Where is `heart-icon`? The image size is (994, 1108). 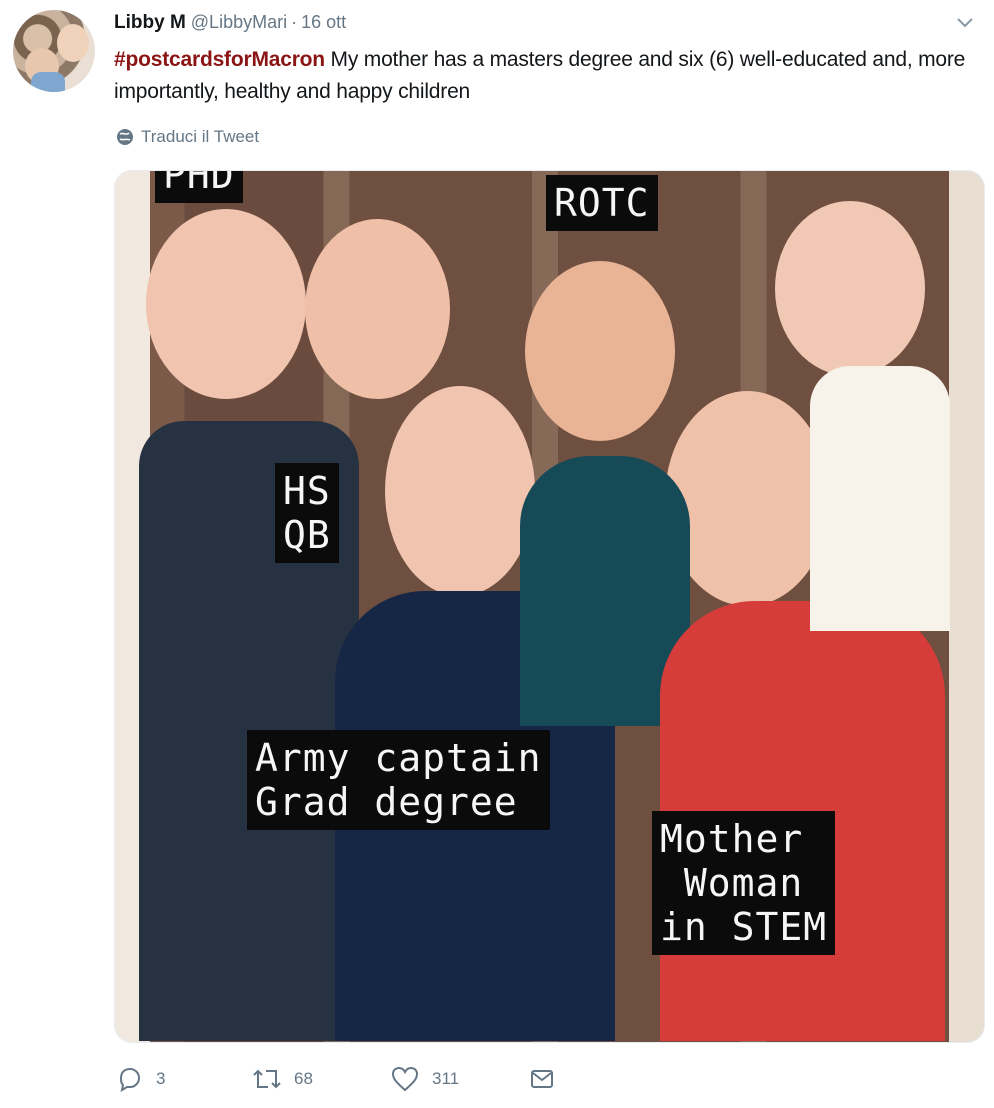
heart-icon is located at coordinates (405, 1079).